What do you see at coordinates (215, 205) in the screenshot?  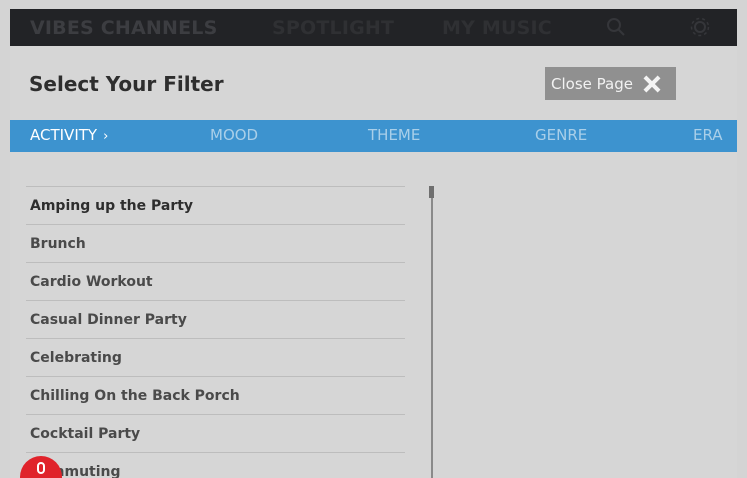 I see `list-item: Amping up the Party` at bounding box center [215, 205].